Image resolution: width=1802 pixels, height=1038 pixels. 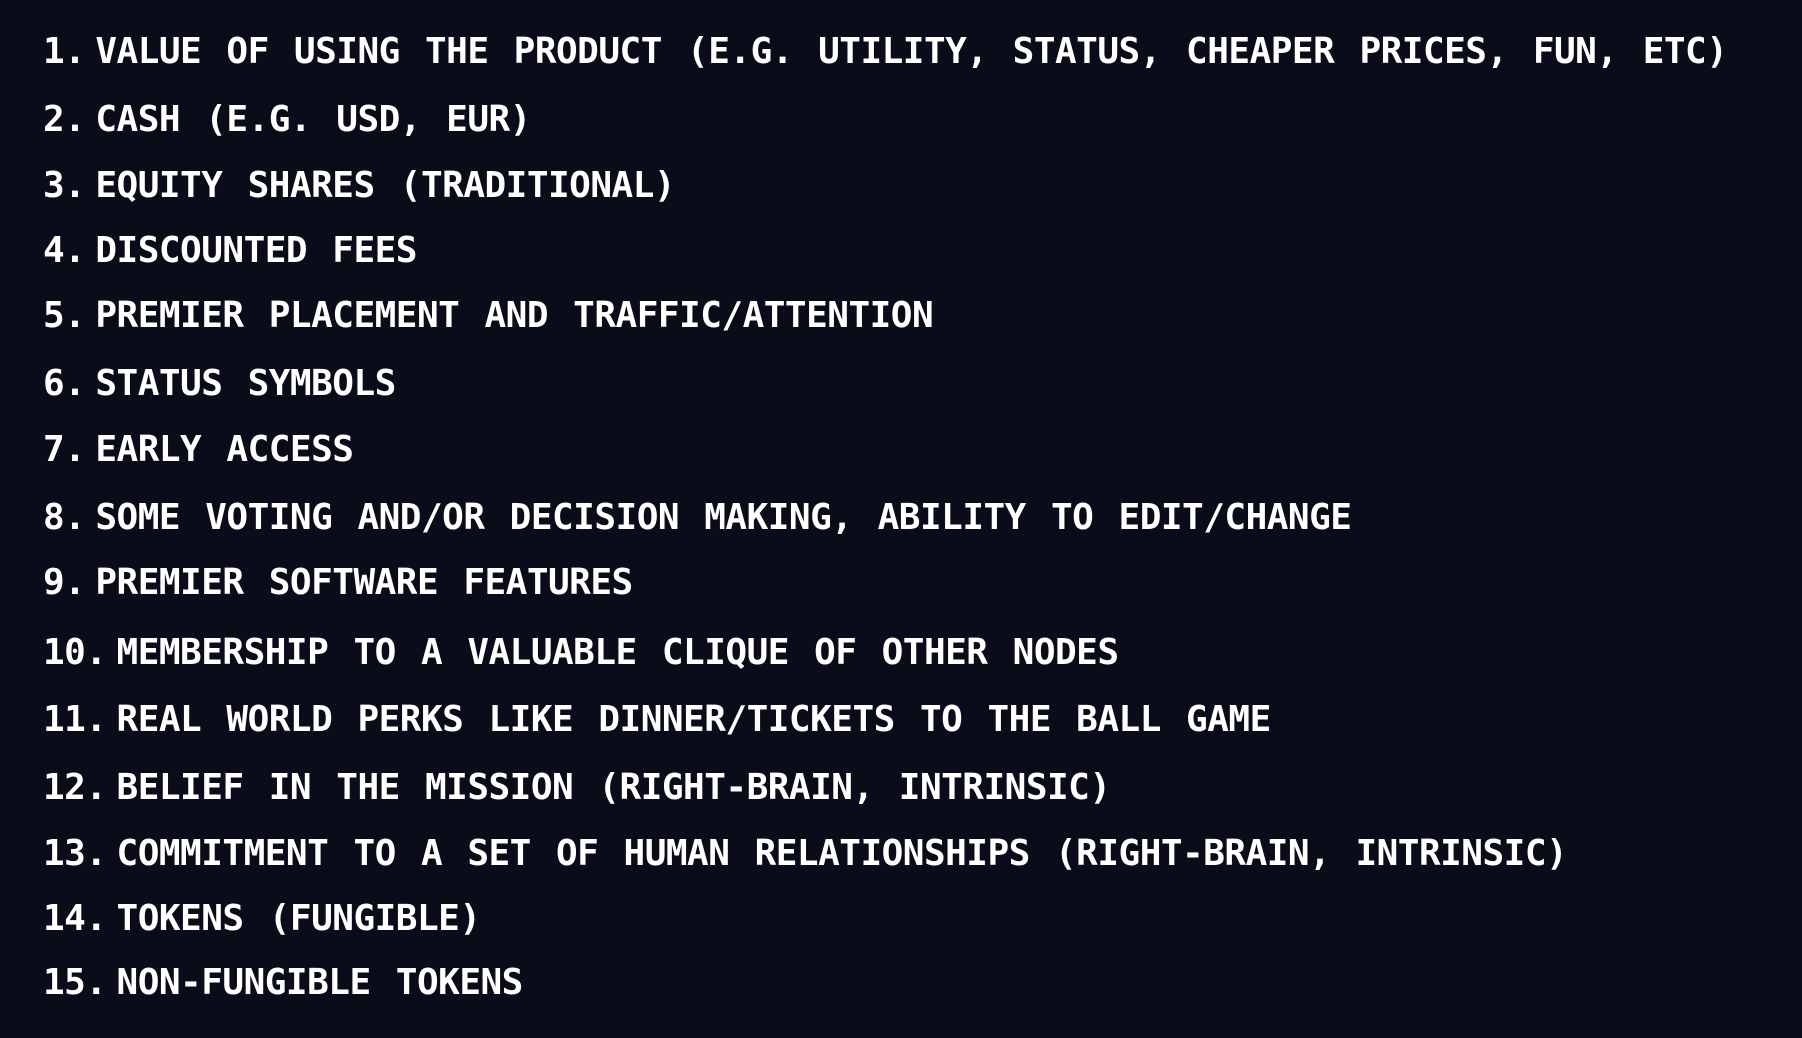 I want to click on list-item-text: CASH (E.G. USD, EUR), so click(x=313, y=119).